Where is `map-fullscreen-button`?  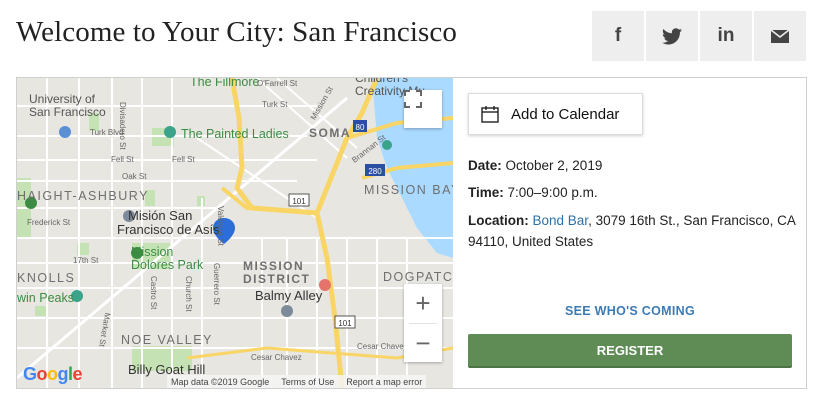
map-fullscreen-button is located at coordinates (423, 109).